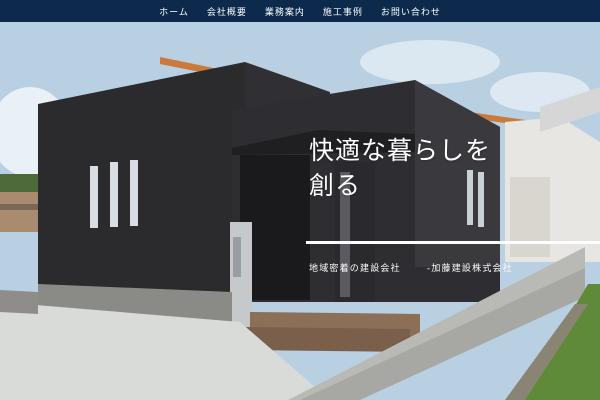 Image resolution: width=600 pixels, height=400 pixels. What do you see at coordinates (285, 11) in the screenshot?
I see `nav-item-services: 業務案内` at bounding box center [285, 11].